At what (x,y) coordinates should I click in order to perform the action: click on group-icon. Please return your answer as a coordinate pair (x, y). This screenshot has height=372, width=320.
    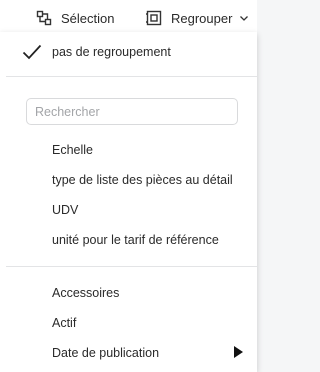
    Looking at the image, I should click on (154, 18).